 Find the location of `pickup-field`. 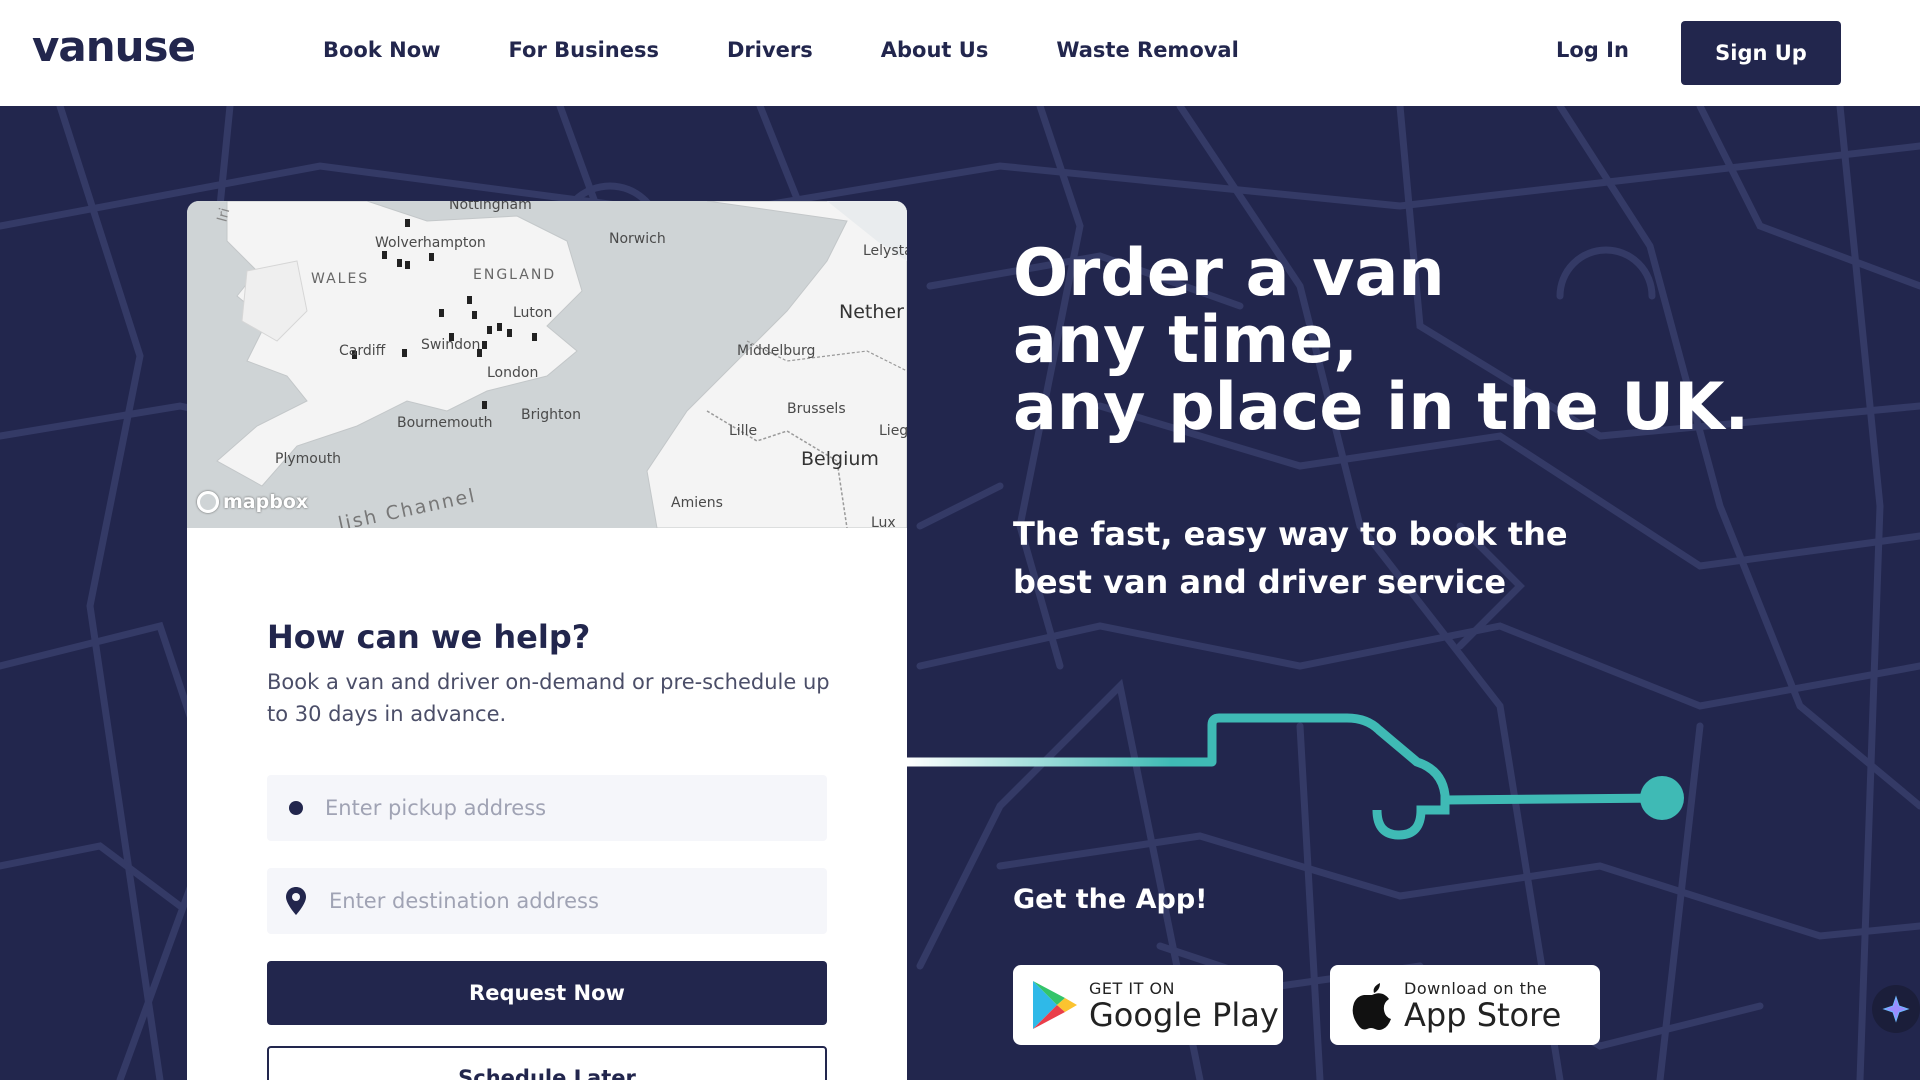

pickup-field is located at coordinates (547, 808).